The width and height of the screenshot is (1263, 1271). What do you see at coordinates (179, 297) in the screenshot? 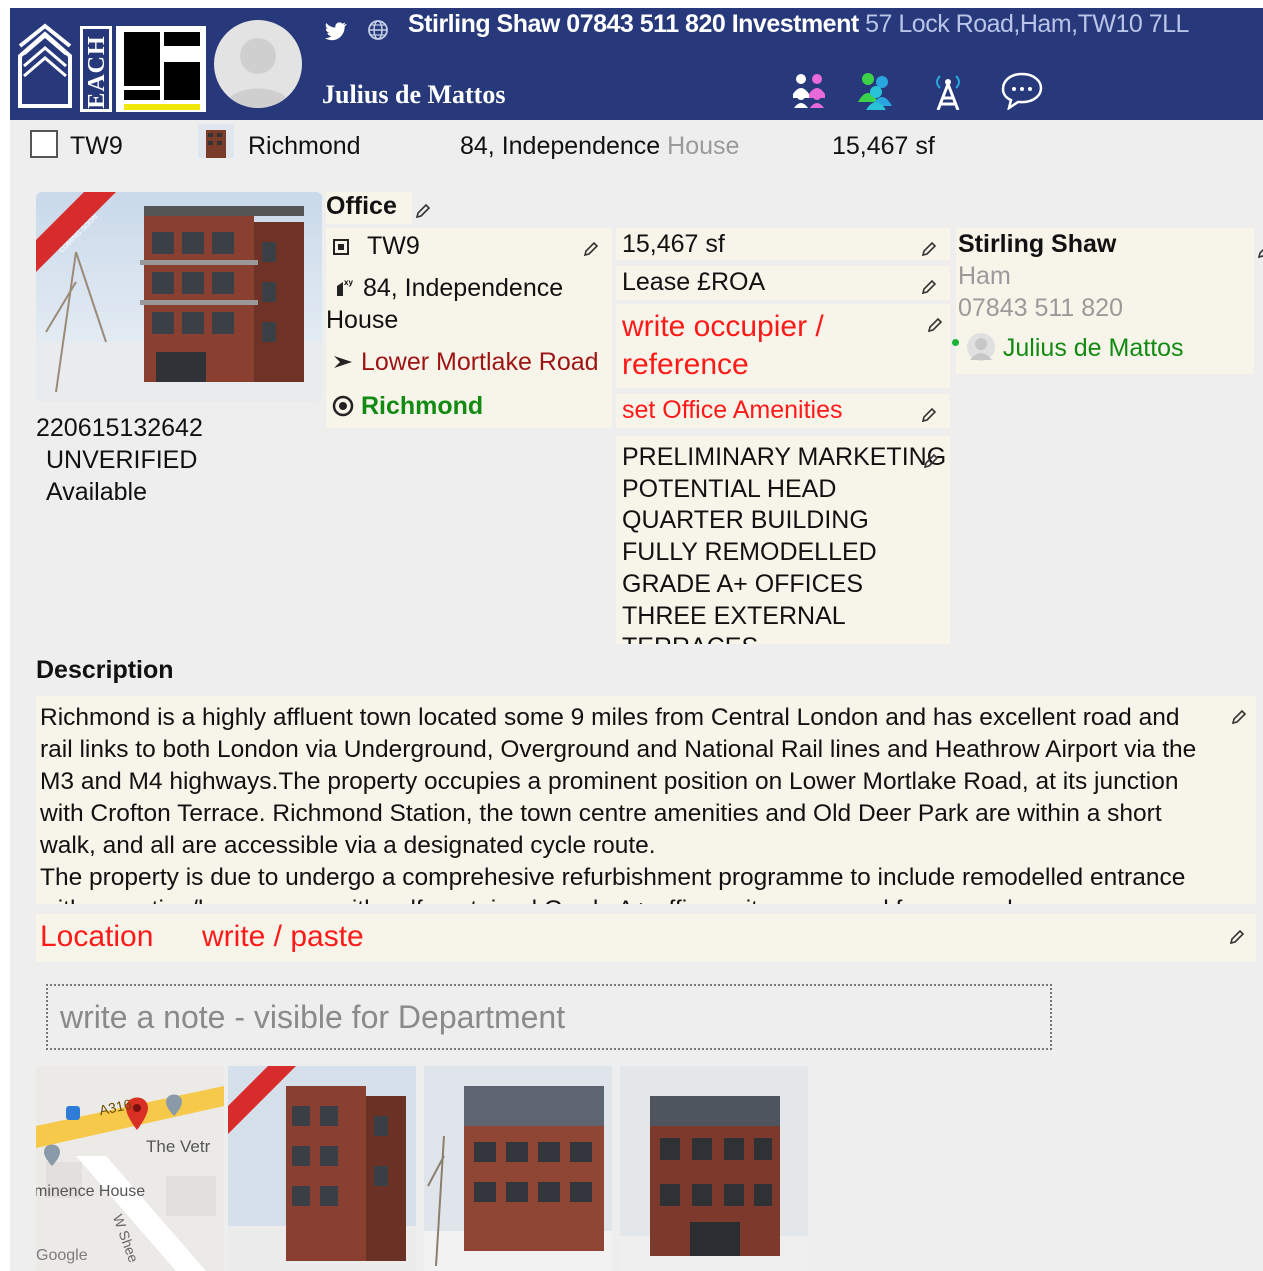
I see `property-photo: COMING SOON` at bounding box center [179, 297].